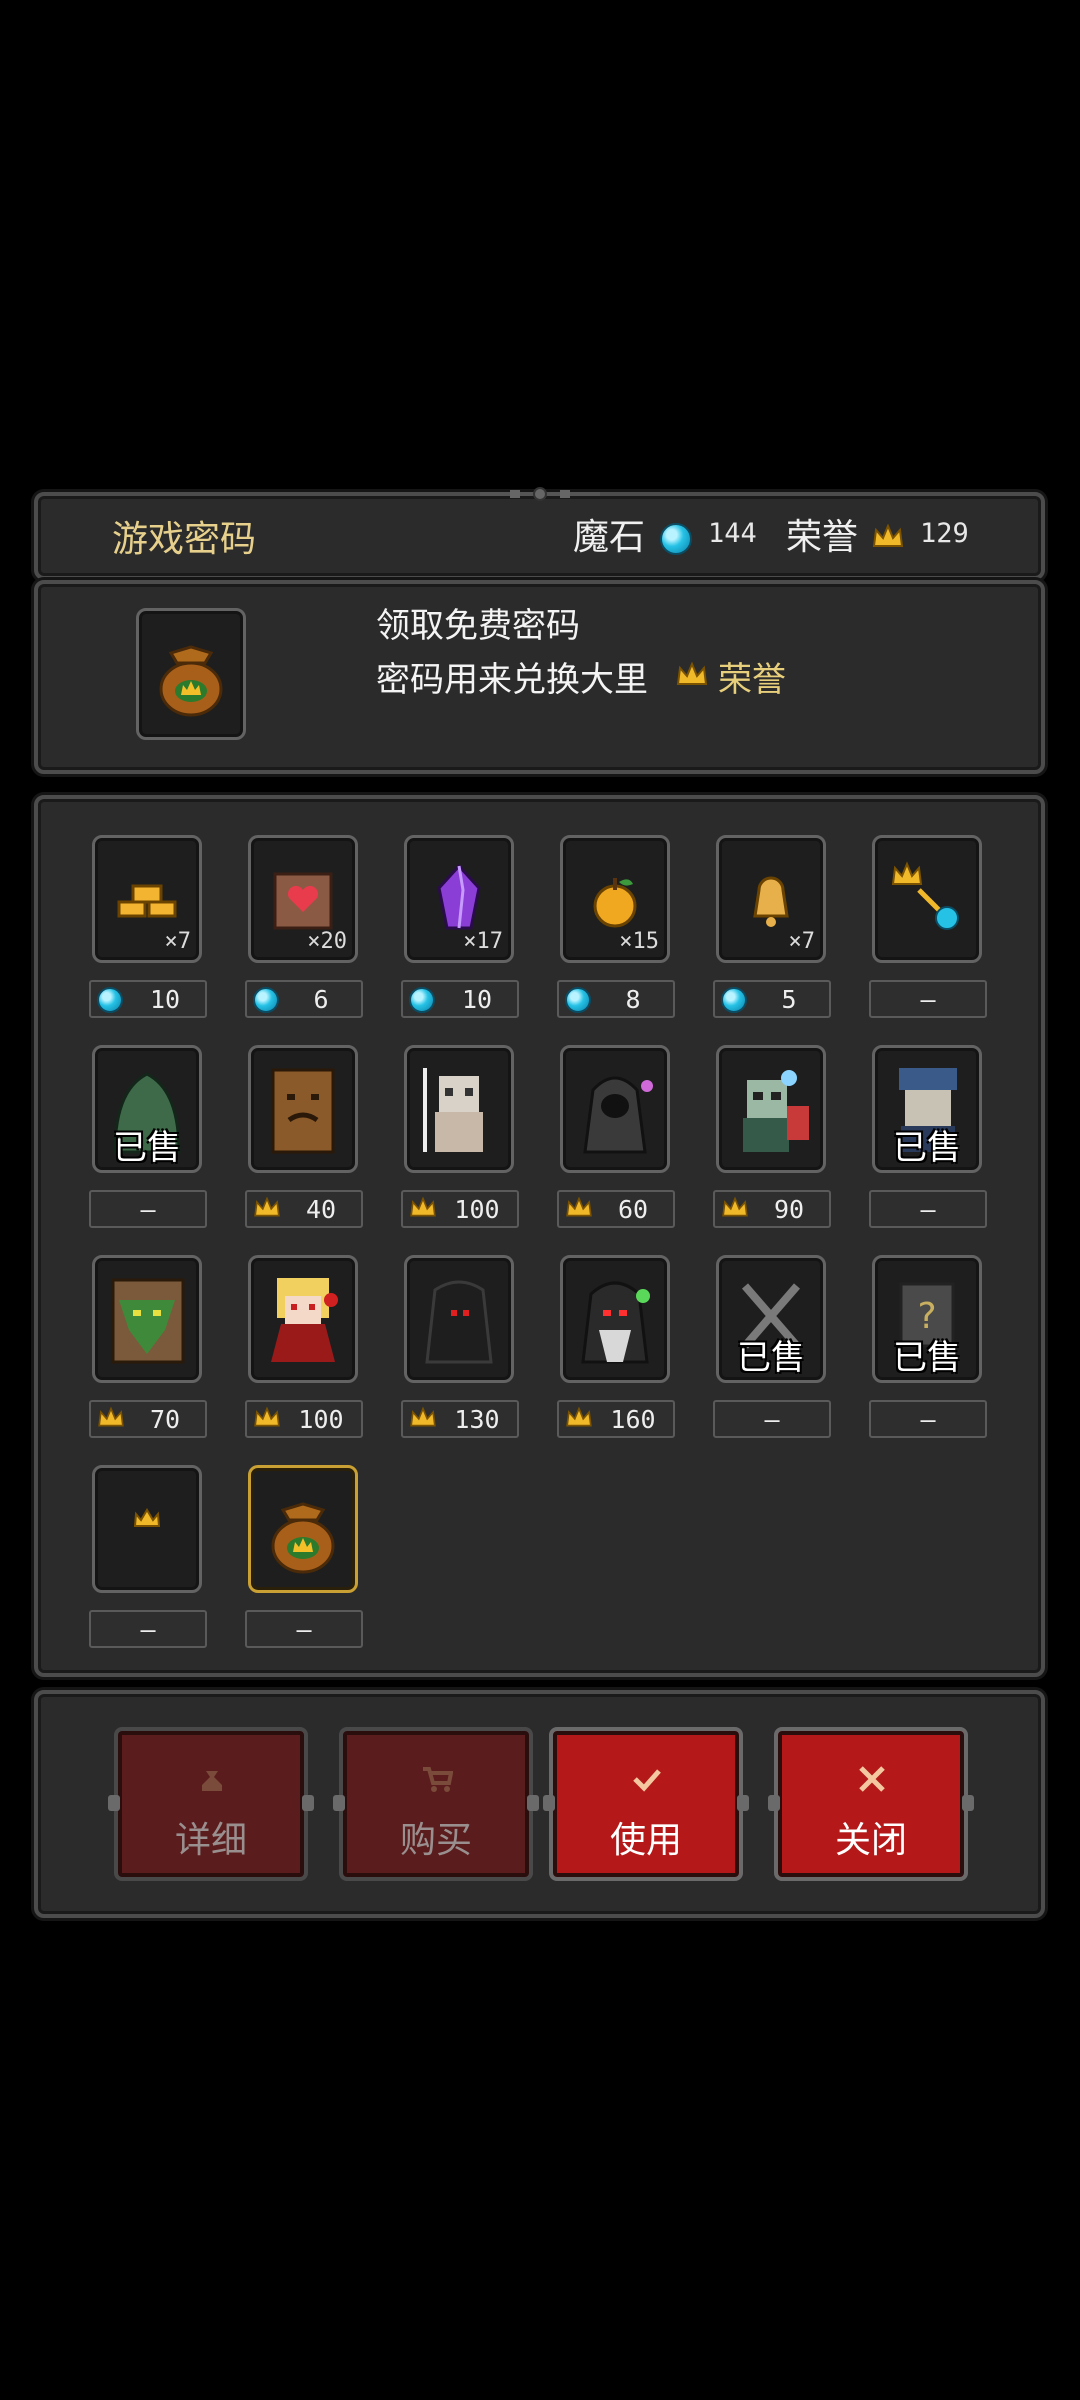  Describe the element at coordinates (304, 1209) in the screenshot. I see `price-tag: 40` at that location.